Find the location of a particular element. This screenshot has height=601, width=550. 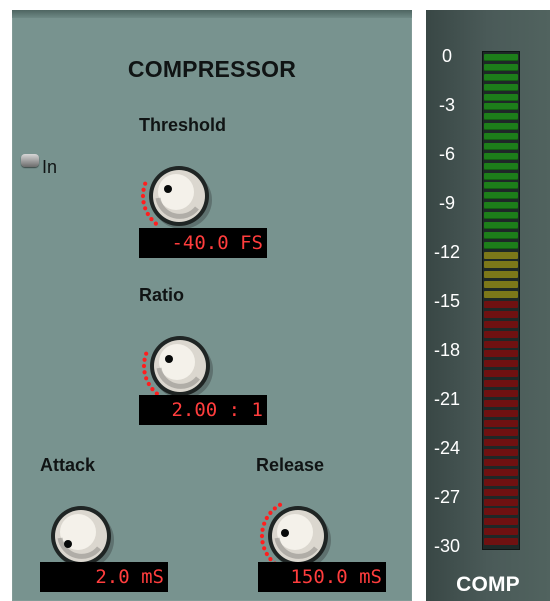

release-display: 150.0 mS is located at coordinates (322, 577).